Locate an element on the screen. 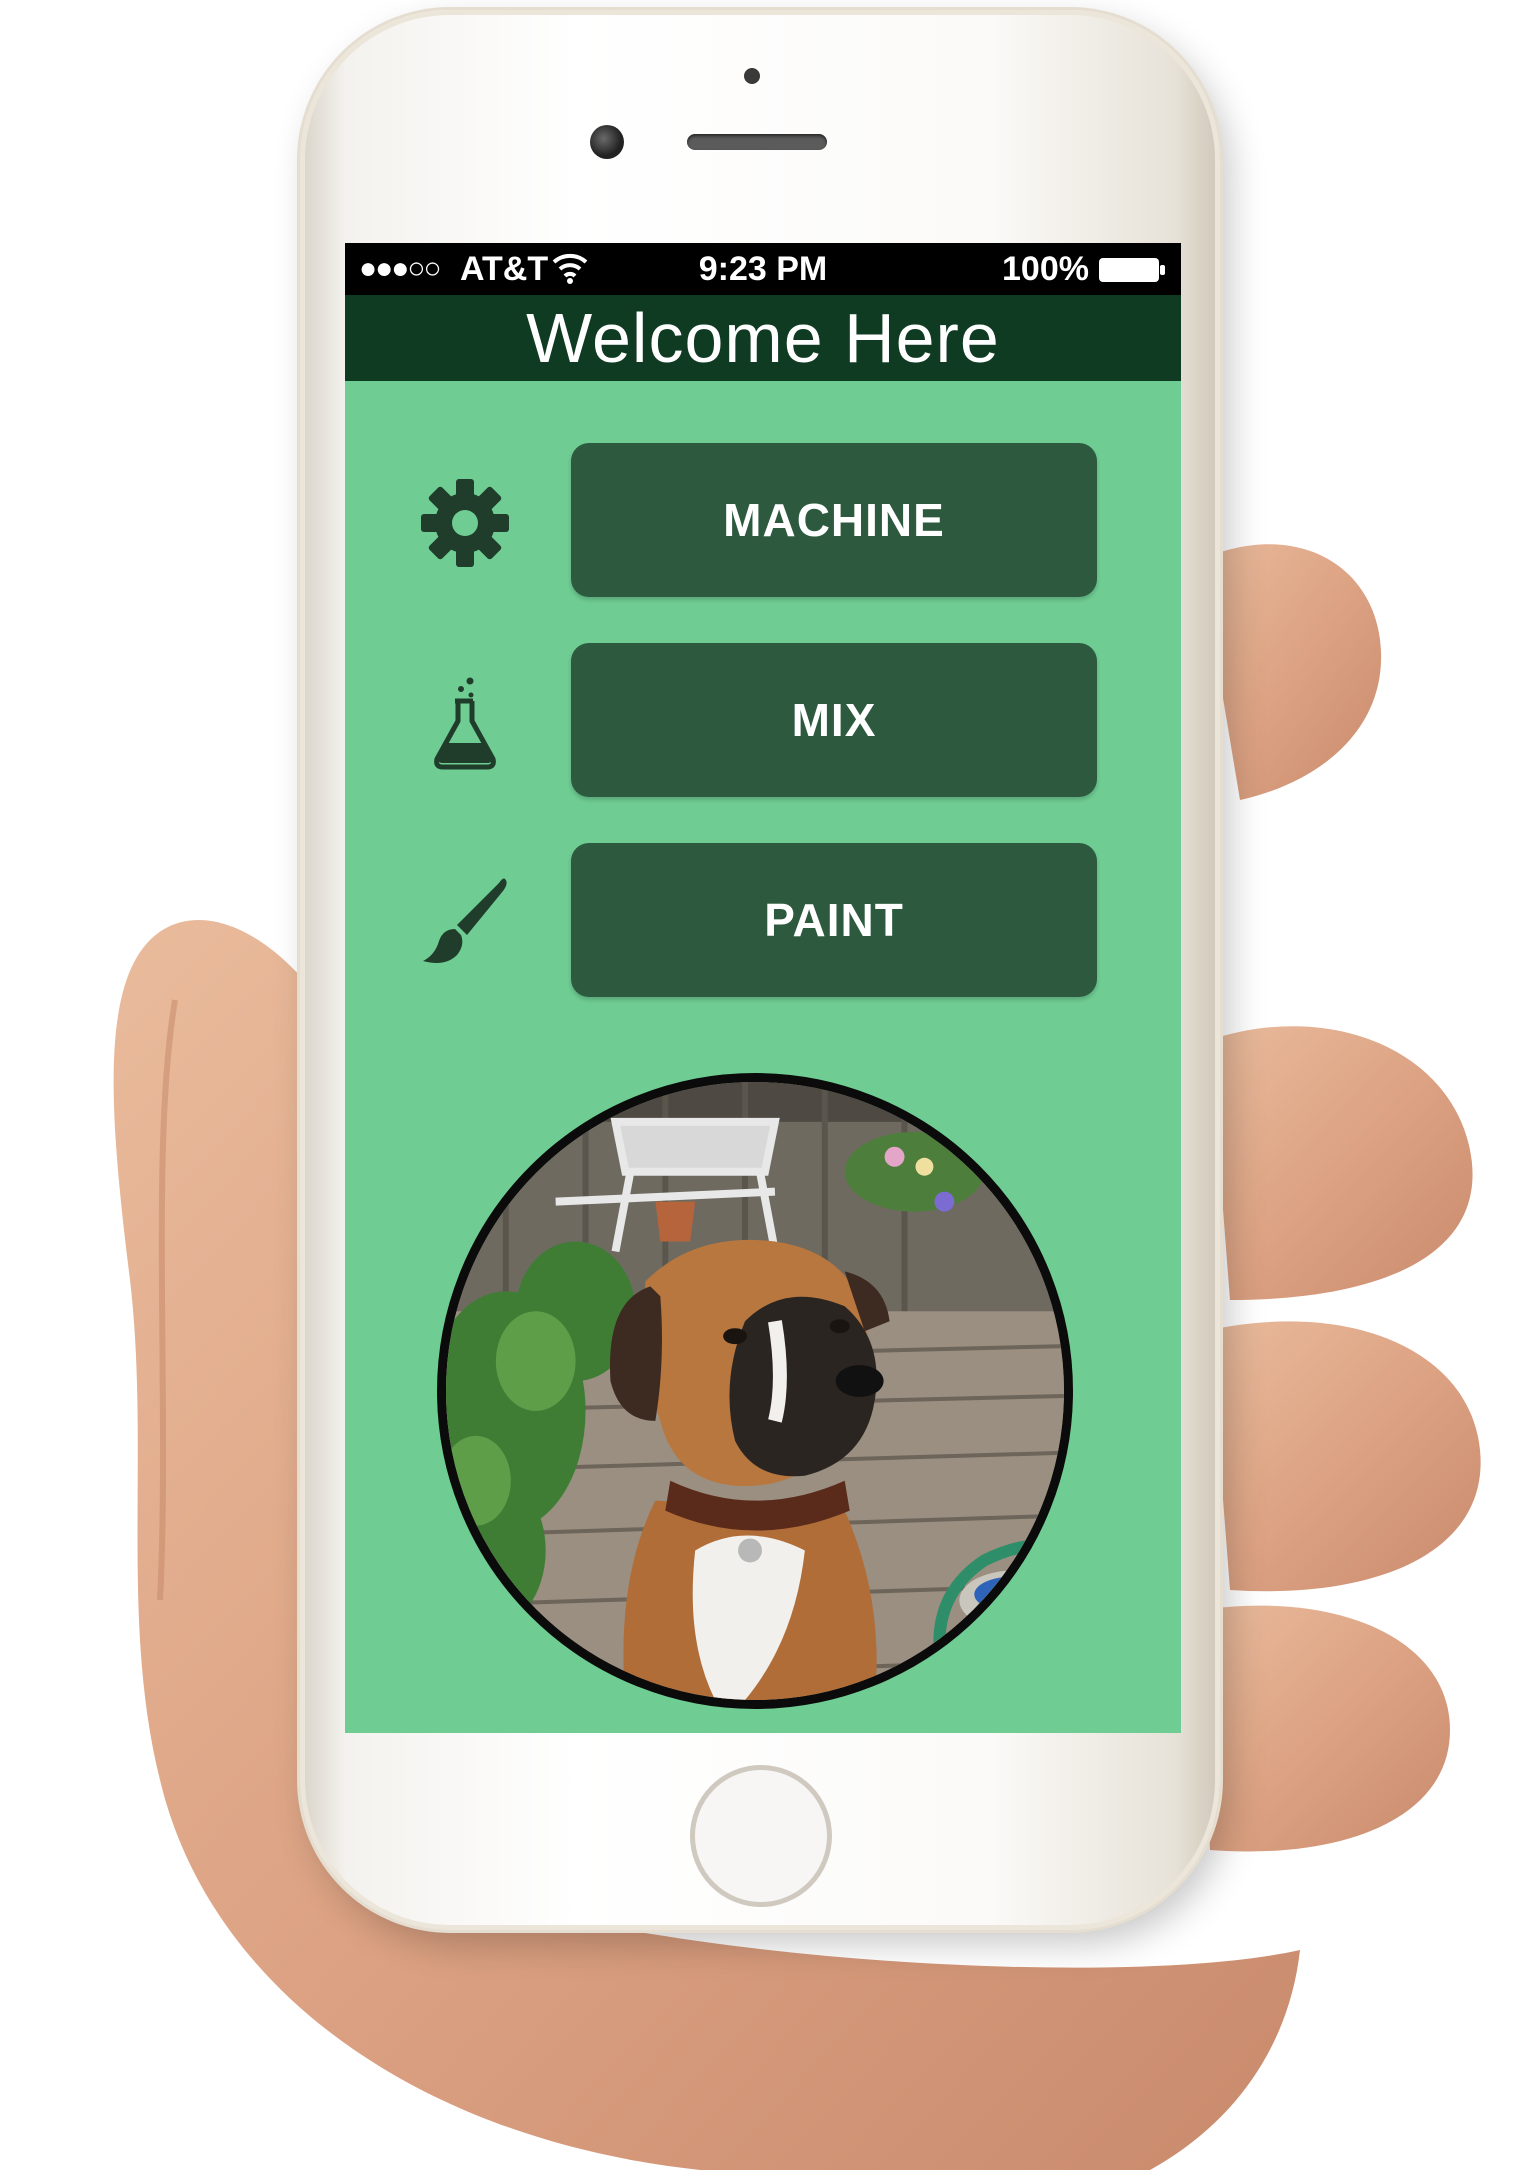 The height and width of the screenshot is (2170, 1527). battery-icon is located at coordinates (1132, 270).